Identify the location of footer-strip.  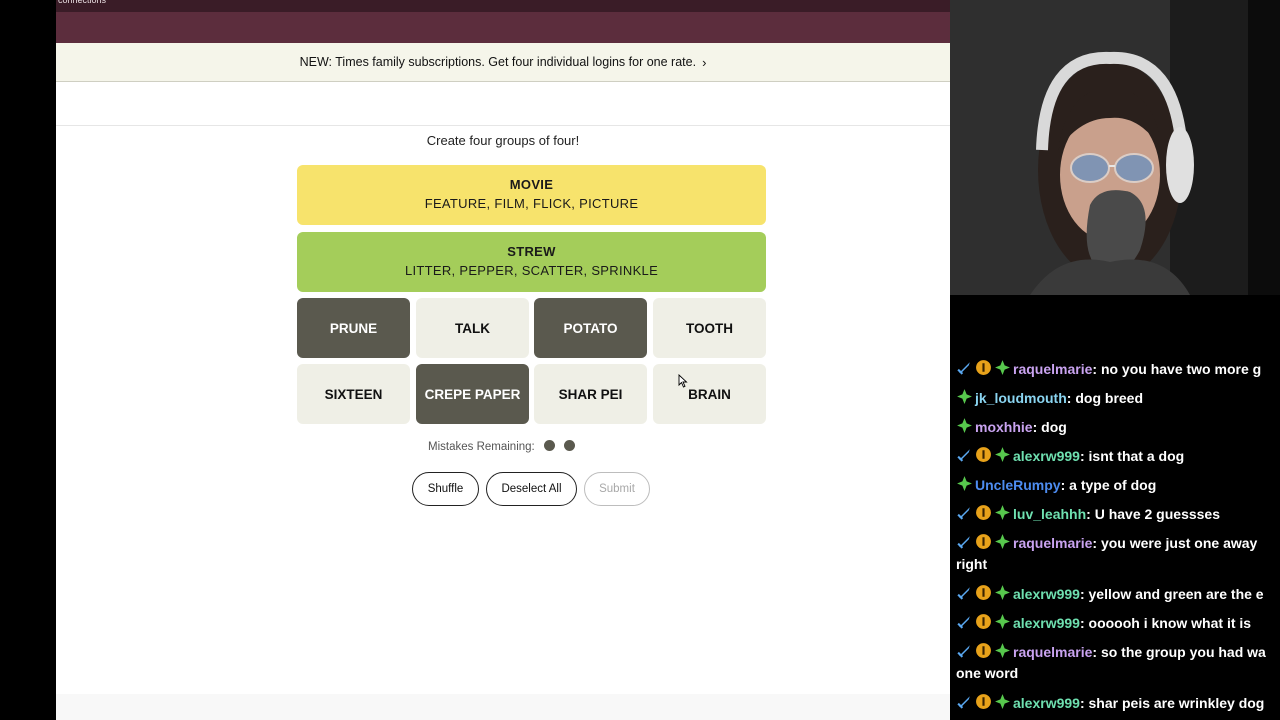
(503, 707).